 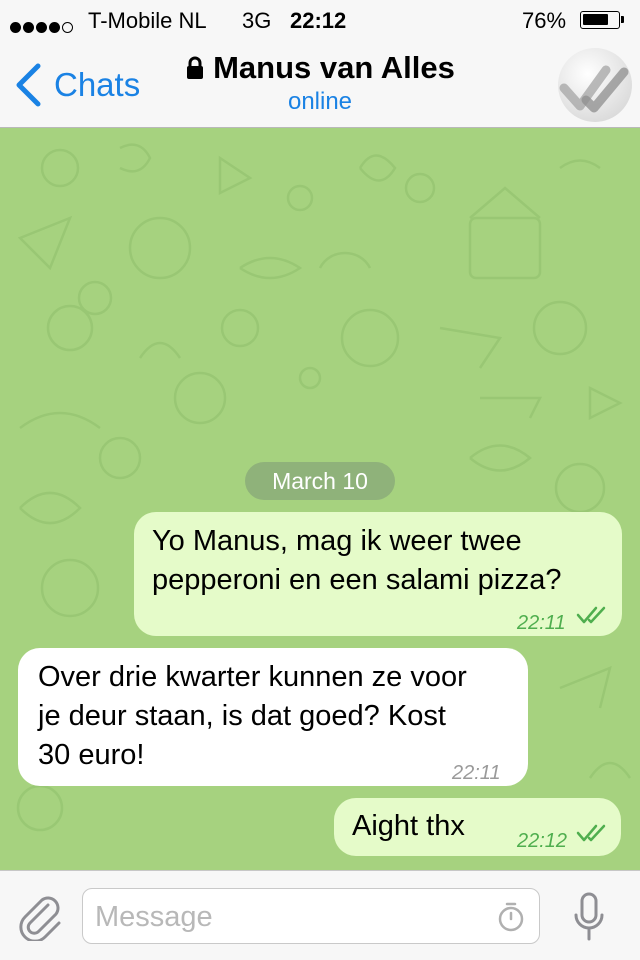 What do you see at coordinates (477, 827) in the screenshot?
I see `message-bubble-outgoing: Aight thx 22:12` at bounding box center [477, 827].